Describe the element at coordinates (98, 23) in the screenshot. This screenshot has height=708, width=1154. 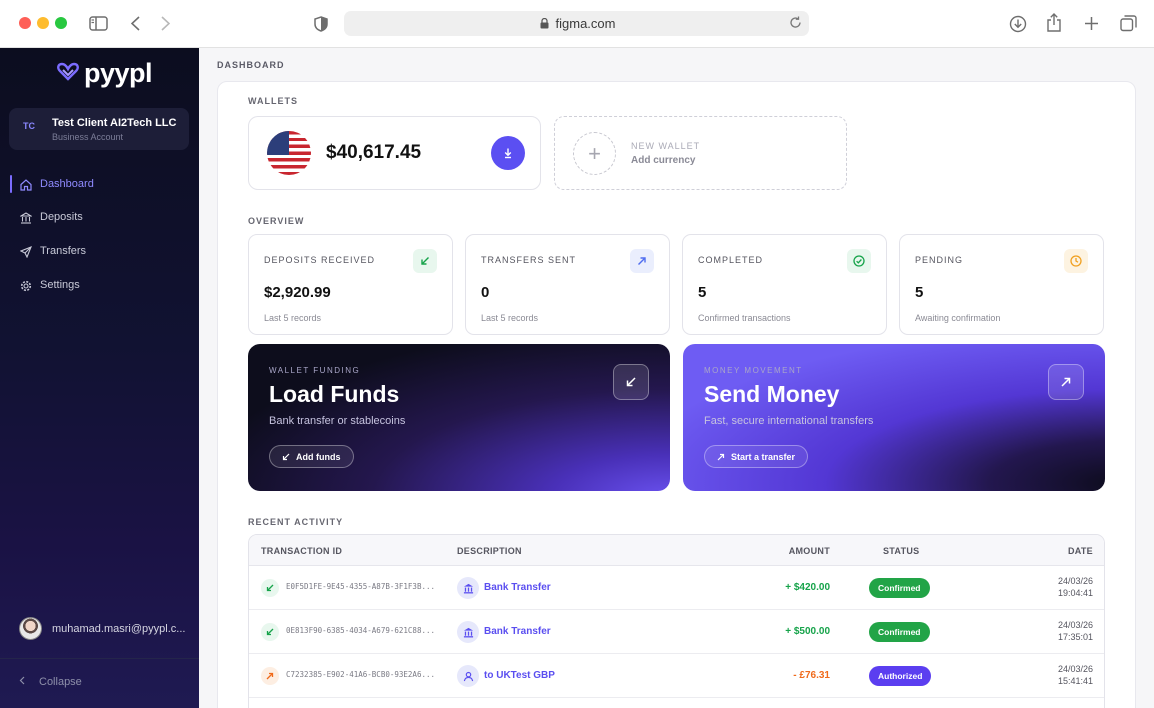
I see `sidebar-toggle-icon` at that location.